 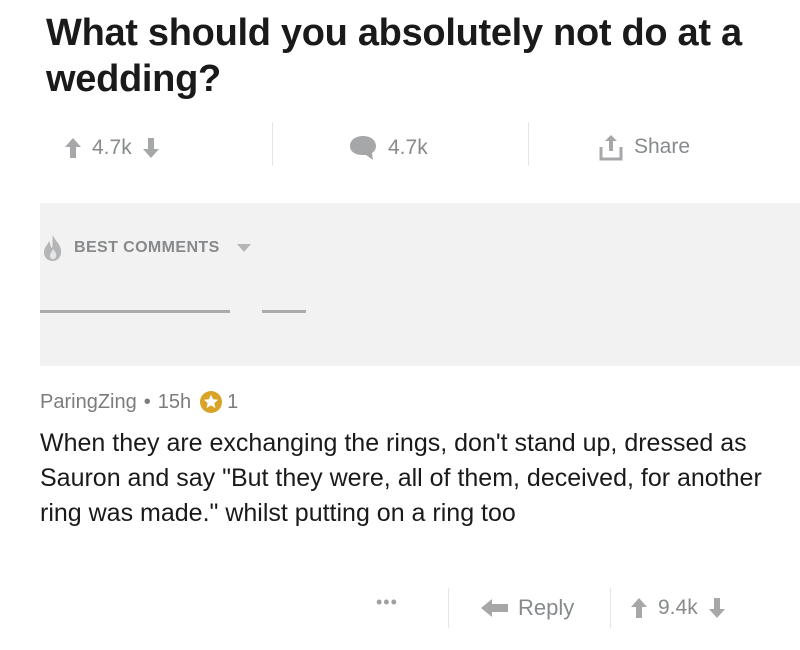 I want to click on comment-author: ParingZing, so click(x=88, y=402).